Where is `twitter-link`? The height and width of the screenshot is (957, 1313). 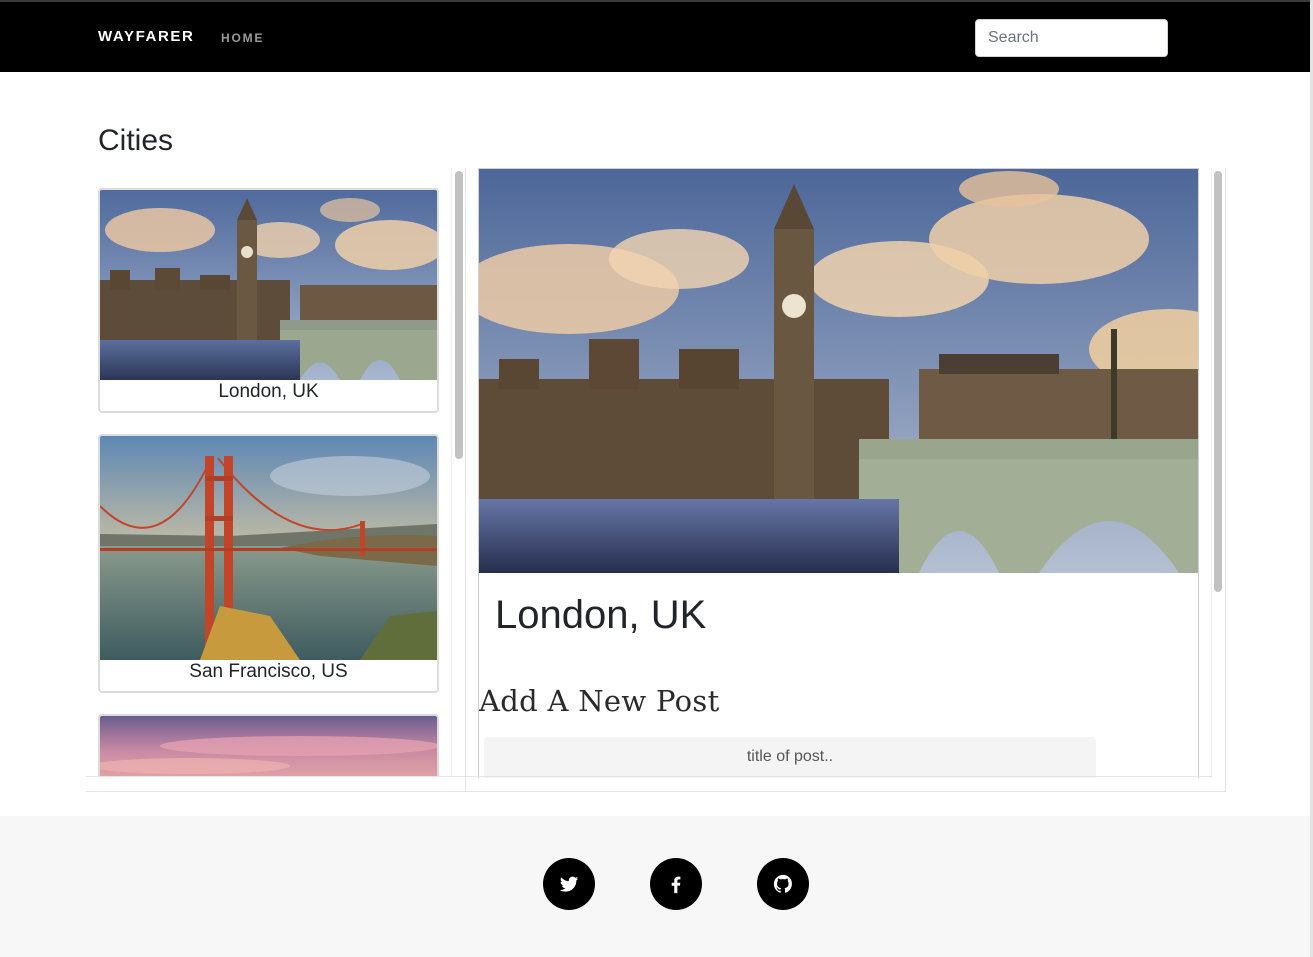 twitter-link is located at coordinates (569, 884).